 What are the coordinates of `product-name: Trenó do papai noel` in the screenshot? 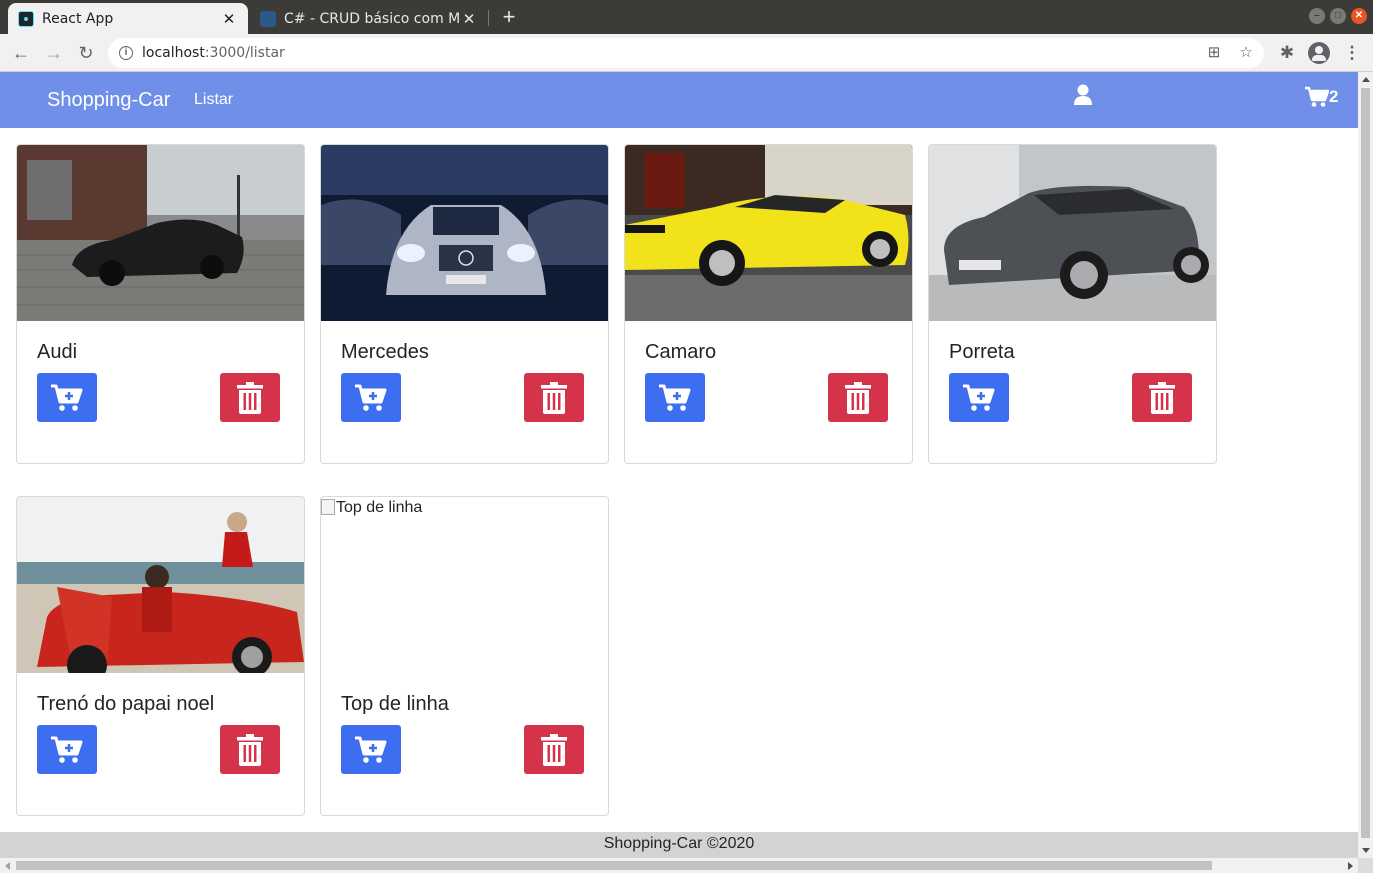 It's located at (126, 704).